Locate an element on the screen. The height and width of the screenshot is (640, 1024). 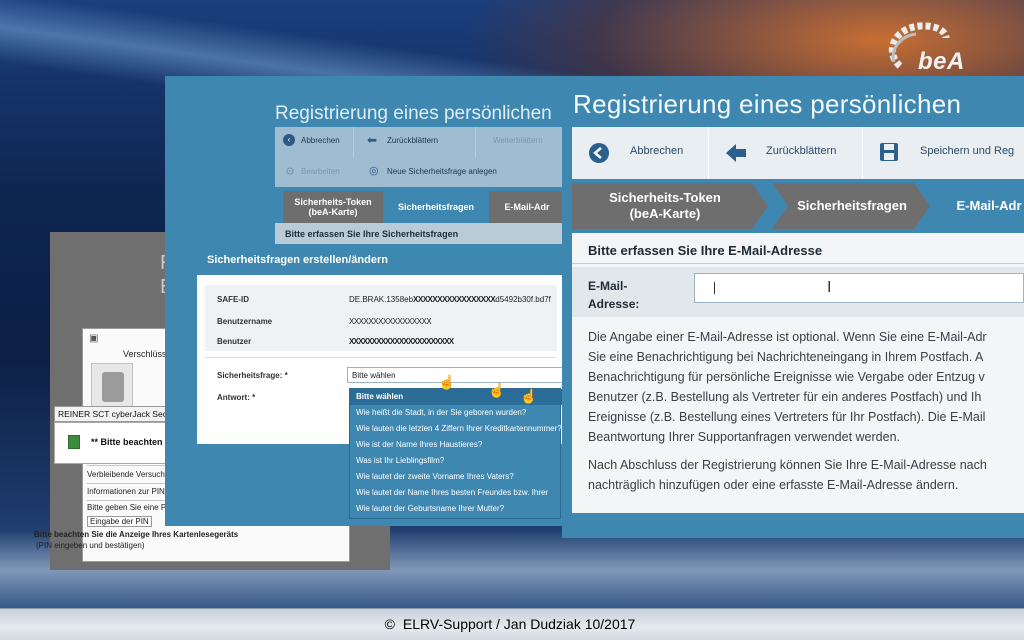
lifebuoy-icon: ◎ is located at coordinates (374, 171).